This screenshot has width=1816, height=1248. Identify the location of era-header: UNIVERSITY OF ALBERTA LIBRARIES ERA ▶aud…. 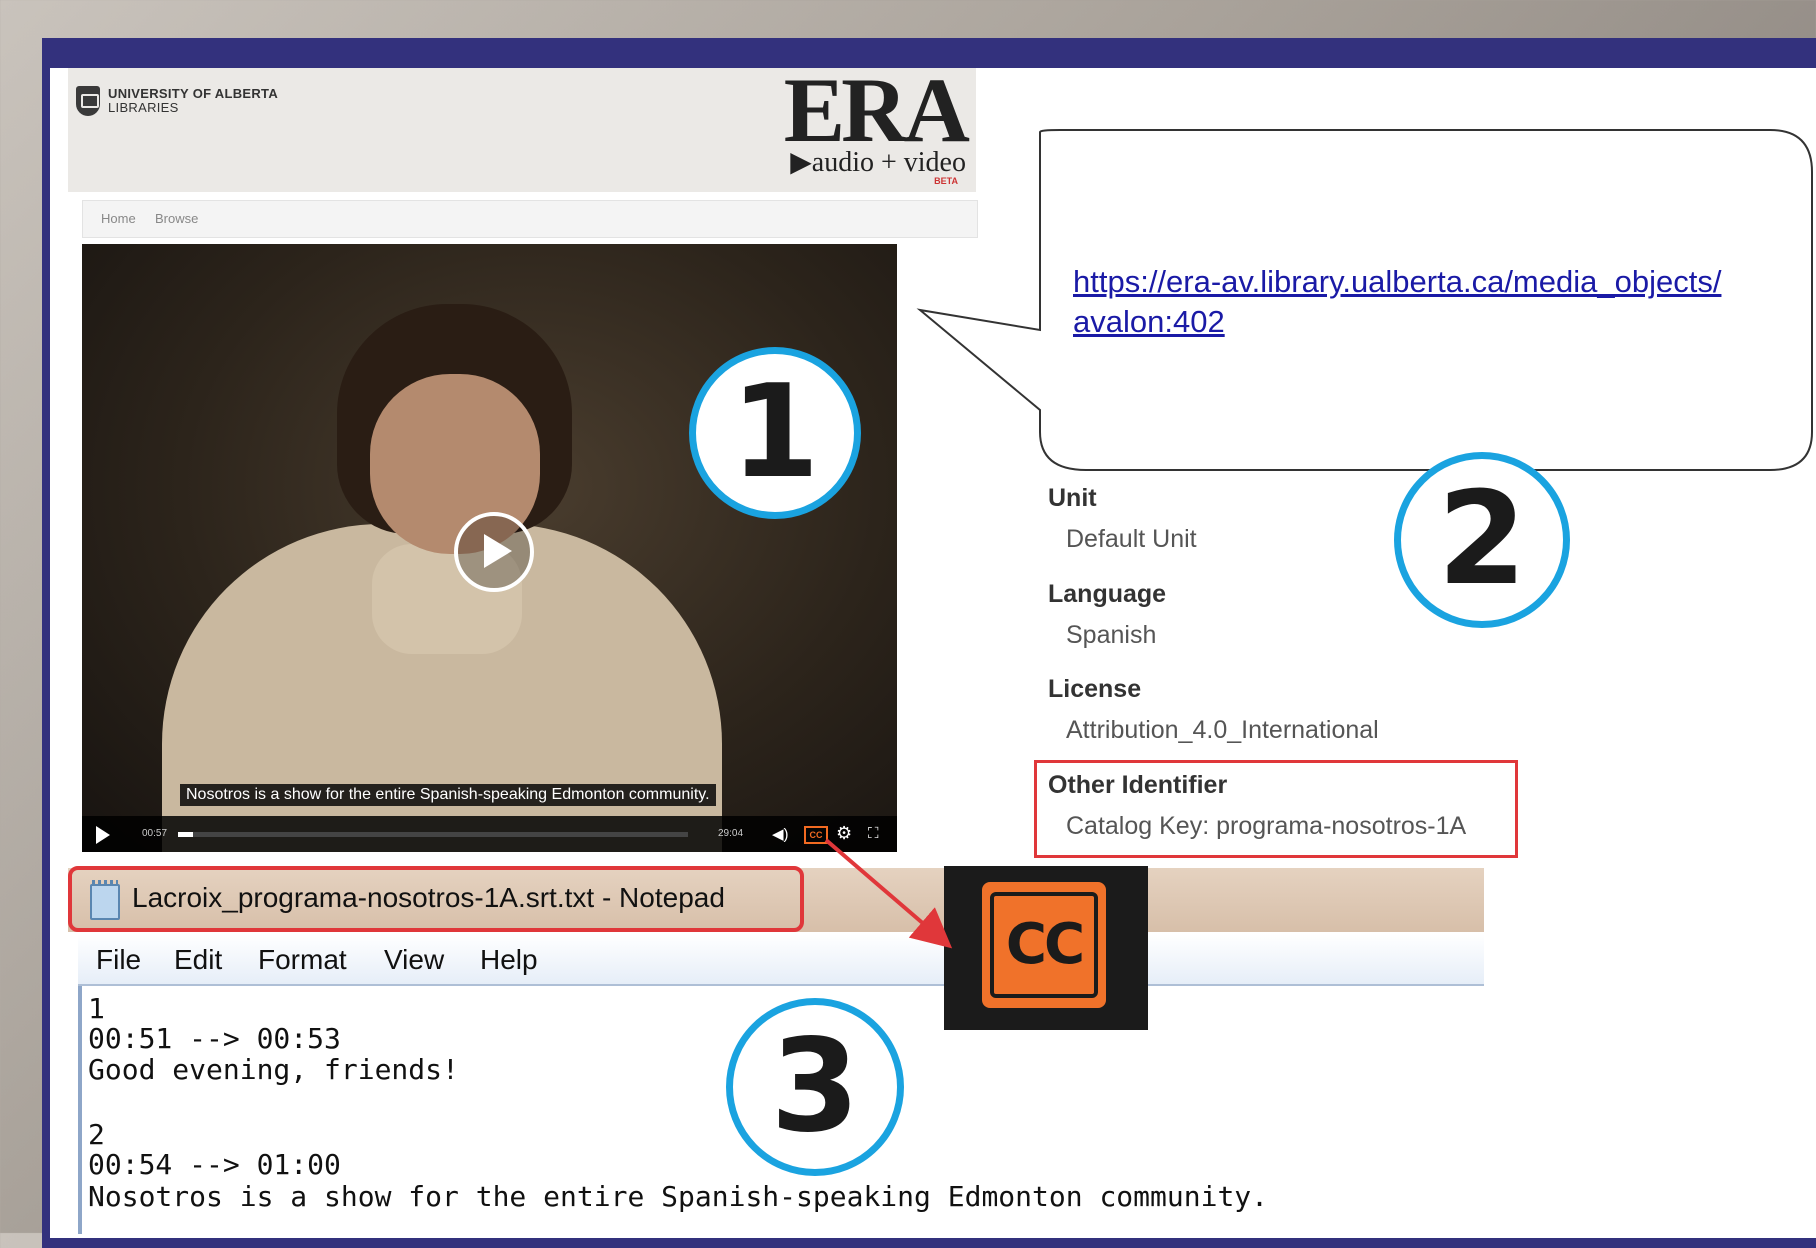
(522, 128).